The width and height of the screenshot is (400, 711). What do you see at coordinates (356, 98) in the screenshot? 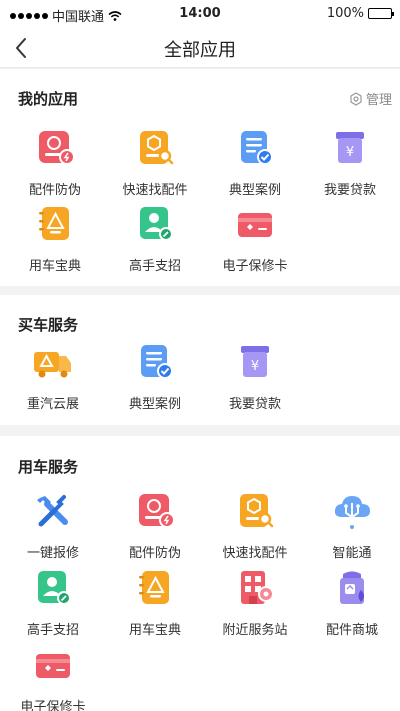
I see `gear-icon` at bounding box center [356, 98].